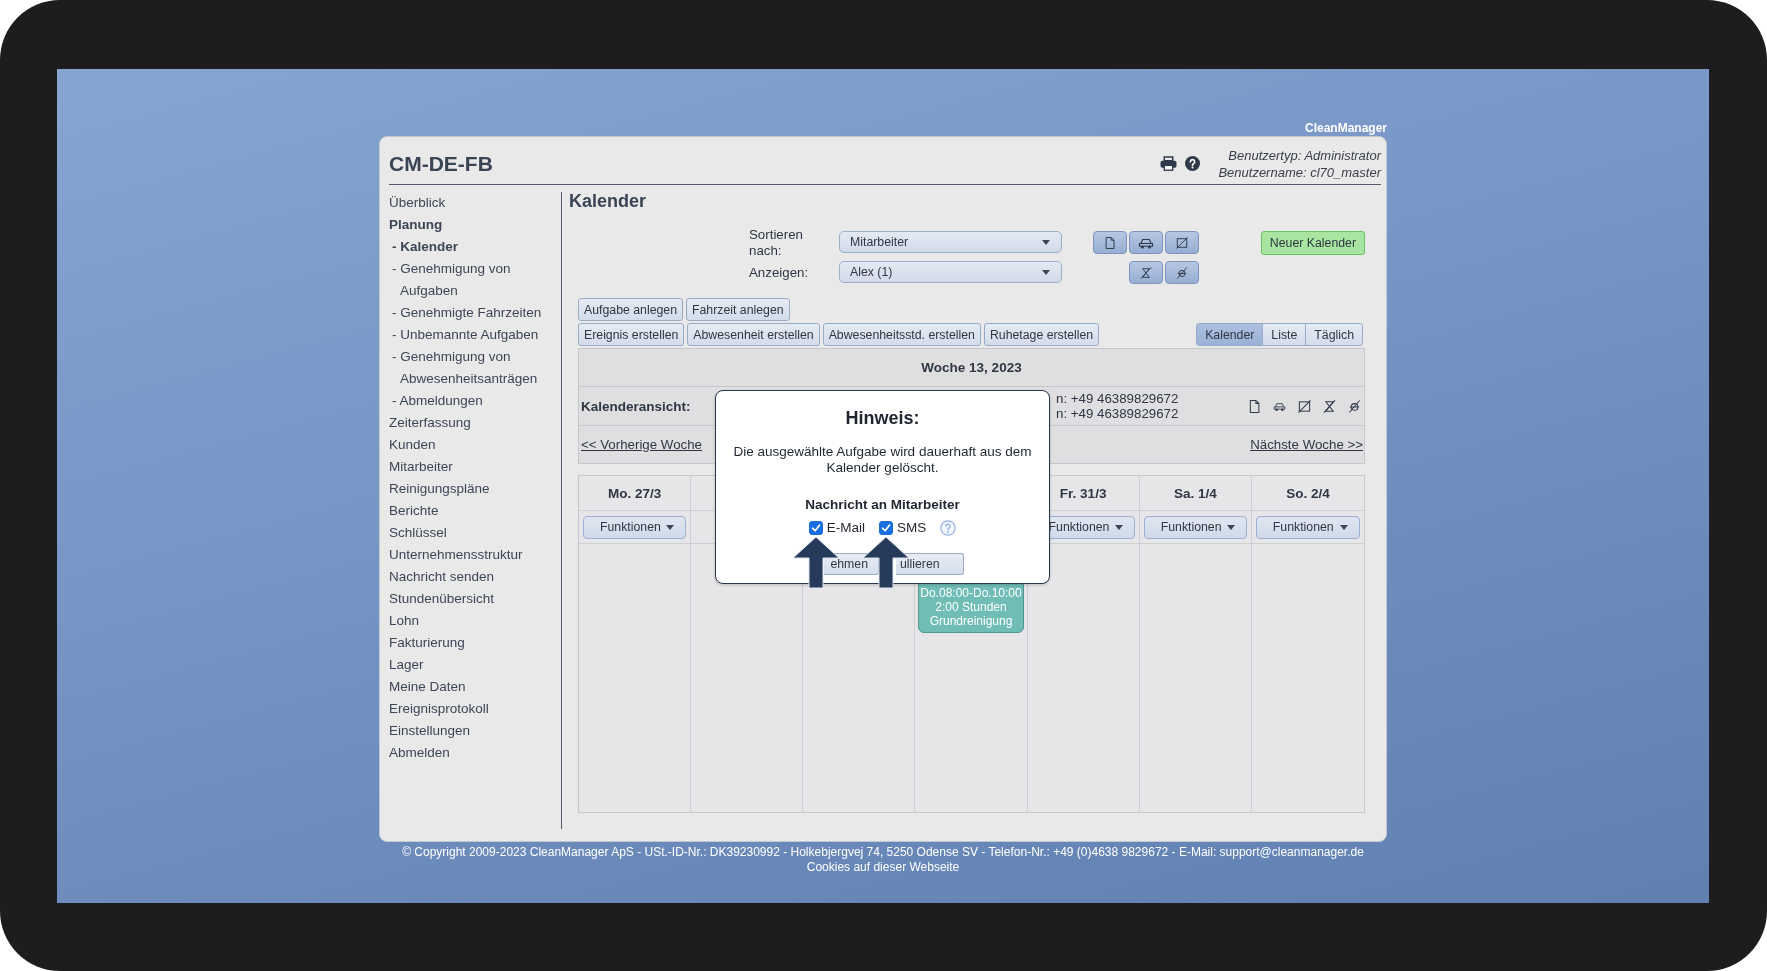 The height and width of the screenshot is (971, 1767). I want to click on document-button, so click(1110, 242).